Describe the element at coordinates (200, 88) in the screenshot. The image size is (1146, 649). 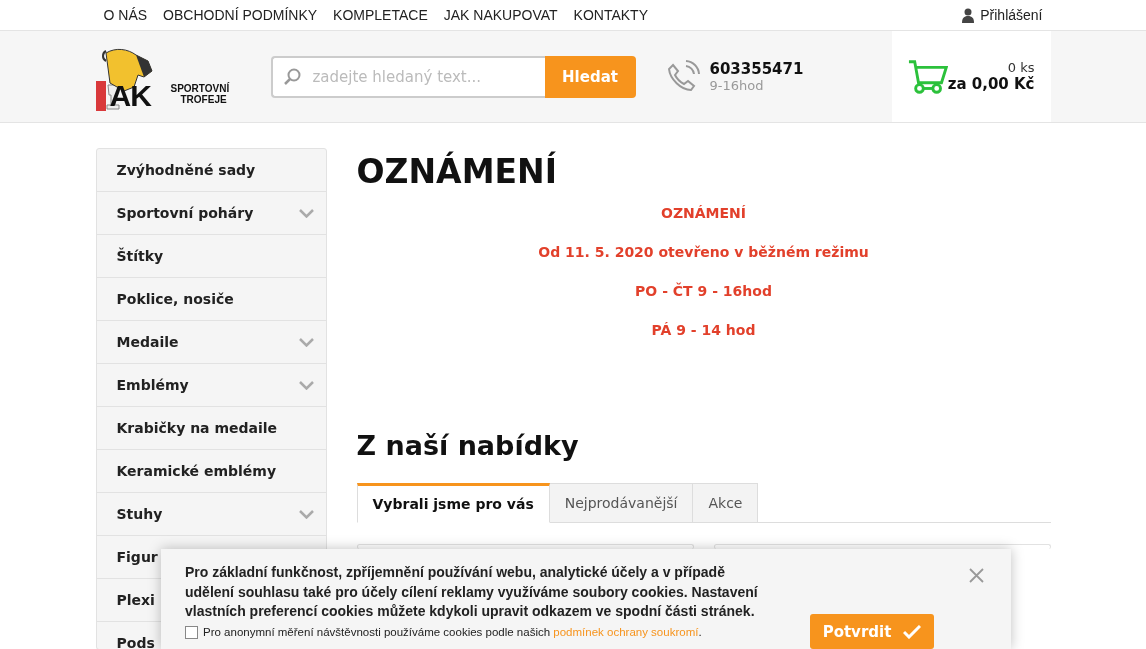
I see `logo-text: SPORTOVNÍ` at that location.